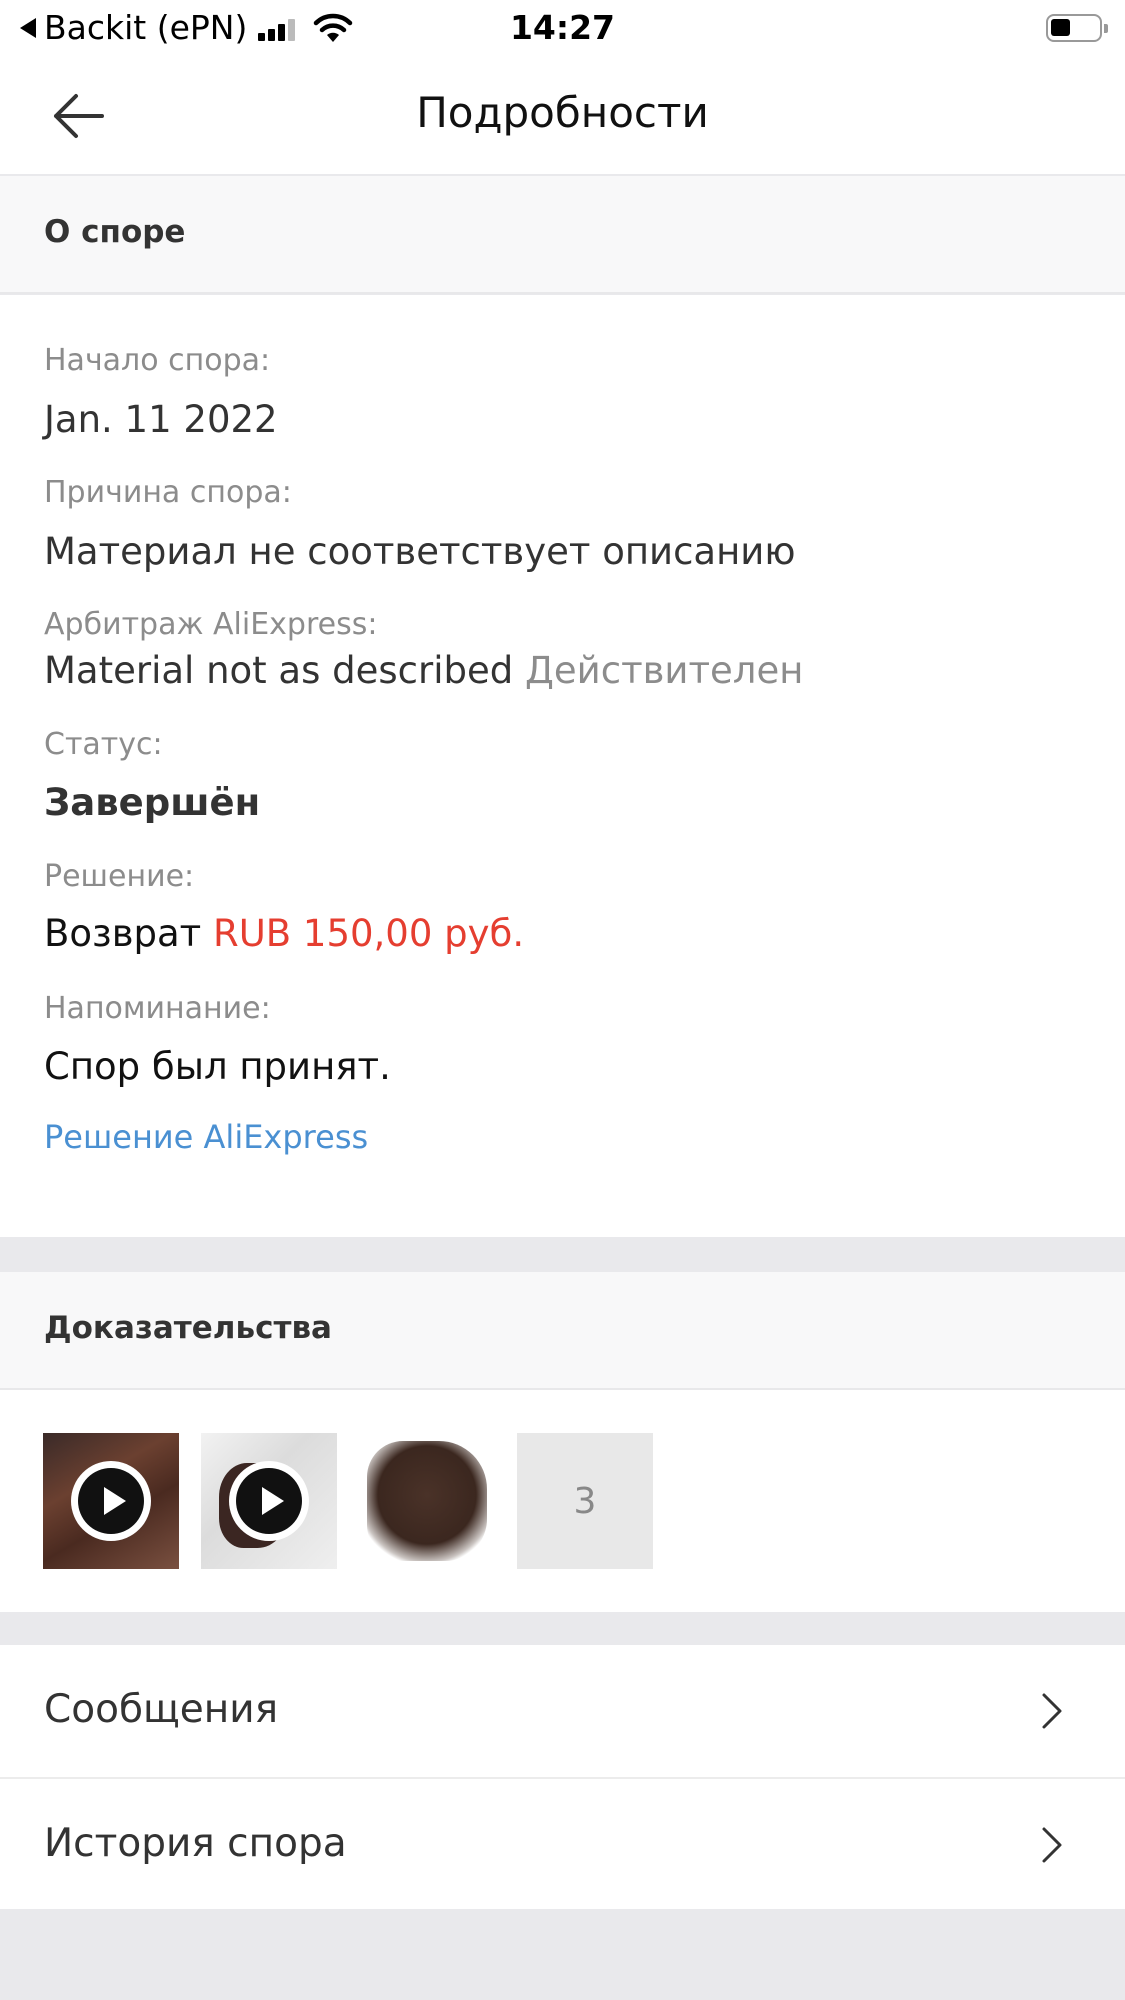 The height and width of the screenshot is (2000, 1125). What do you see at coordinates (123, 933) in the screenshot?
I see `decision-prefix: Возврат` at bounding box center [123, 933].